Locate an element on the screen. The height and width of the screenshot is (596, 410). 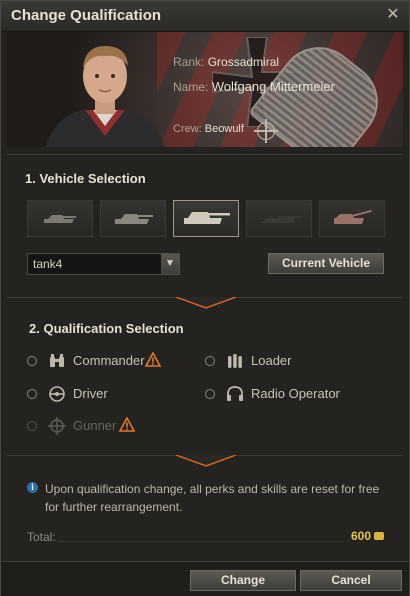
tank-slot-light-tank is located at coordinates (60, 218).